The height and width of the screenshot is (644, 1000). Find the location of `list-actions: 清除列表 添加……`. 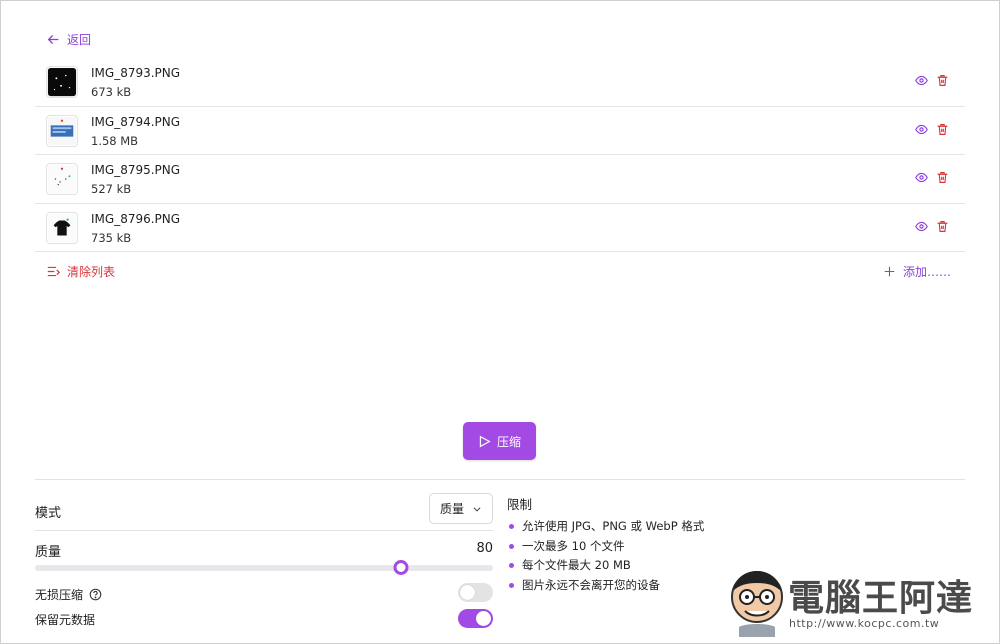

list-actions: 清除列表 添加…… is located at coordinates (500, 271).